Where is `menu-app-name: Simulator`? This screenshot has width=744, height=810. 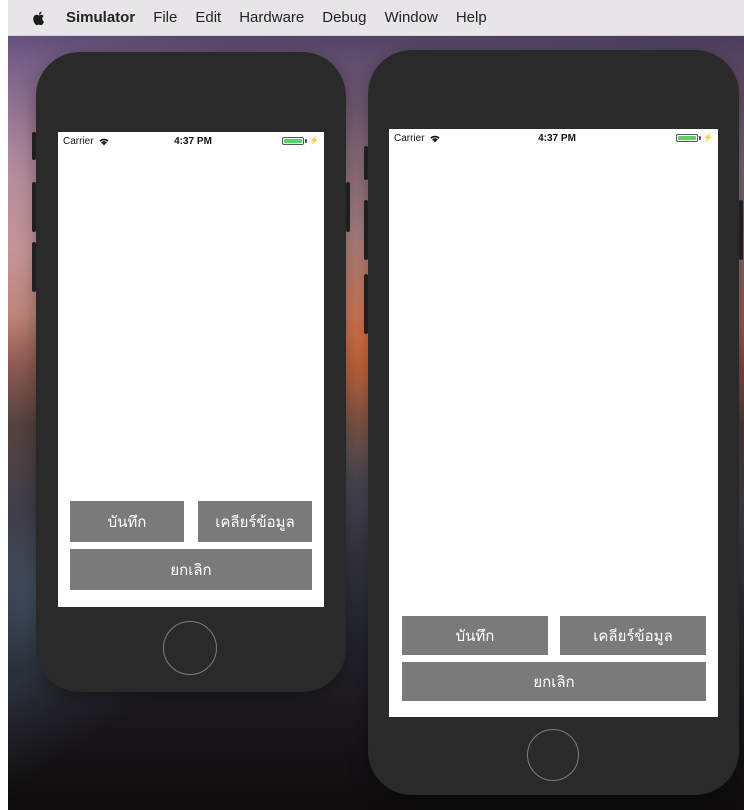 menu-app-name: Simulator is located at coordinates (100, 17).